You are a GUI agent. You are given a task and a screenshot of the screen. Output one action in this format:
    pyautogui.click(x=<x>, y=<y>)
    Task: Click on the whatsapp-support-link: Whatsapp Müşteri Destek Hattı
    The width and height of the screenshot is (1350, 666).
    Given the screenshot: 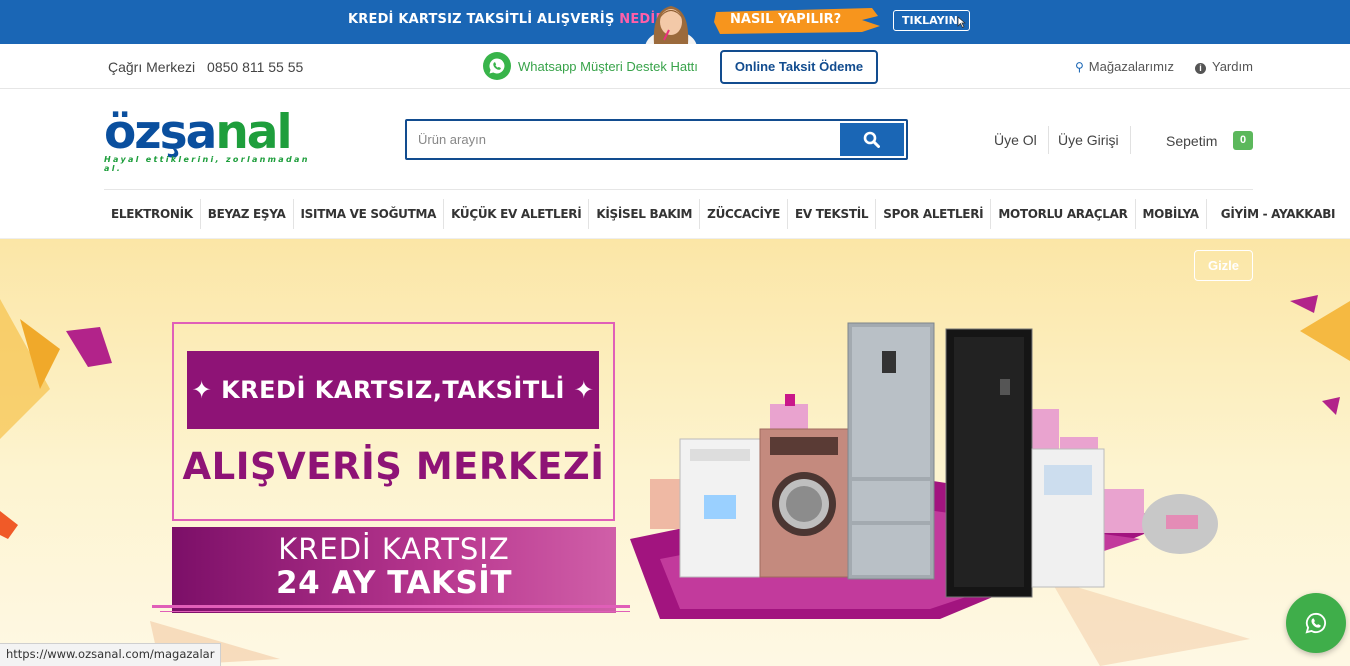 What is the action you would take?
    pyautogui.click(x=608, y=66)
    